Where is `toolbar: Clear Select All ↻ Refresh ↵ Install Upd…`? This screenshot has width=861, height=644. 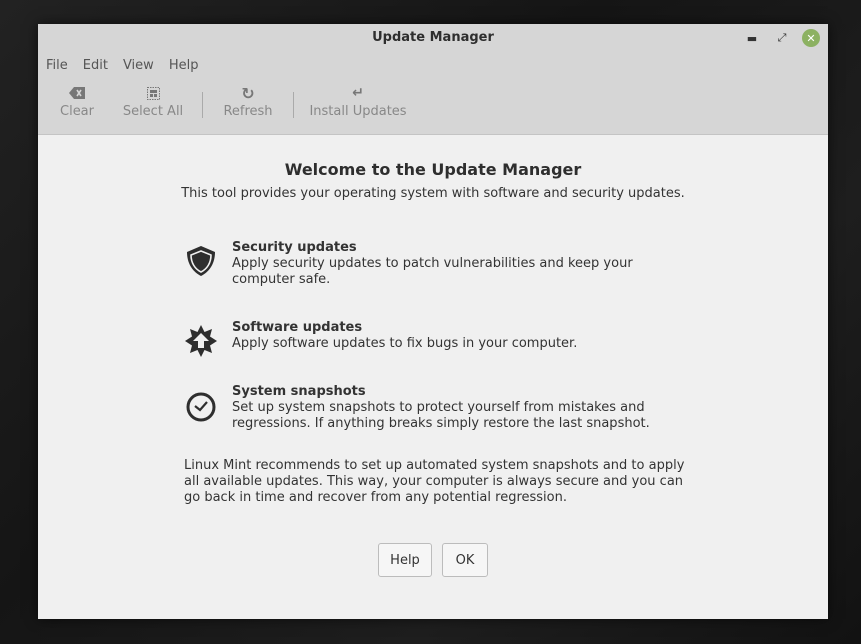 toolbar: Clear Select All ↻ Refresh ↵ Install Upd… is located at coordinates (433, 106).